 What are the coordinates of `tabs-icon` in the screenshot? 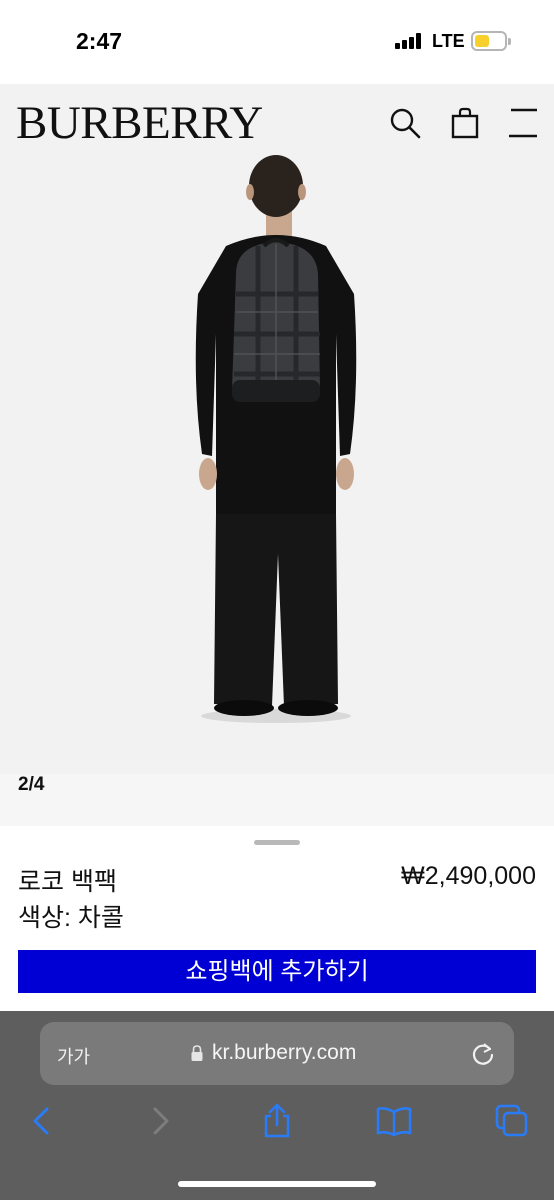 It's located at (512, 1121).